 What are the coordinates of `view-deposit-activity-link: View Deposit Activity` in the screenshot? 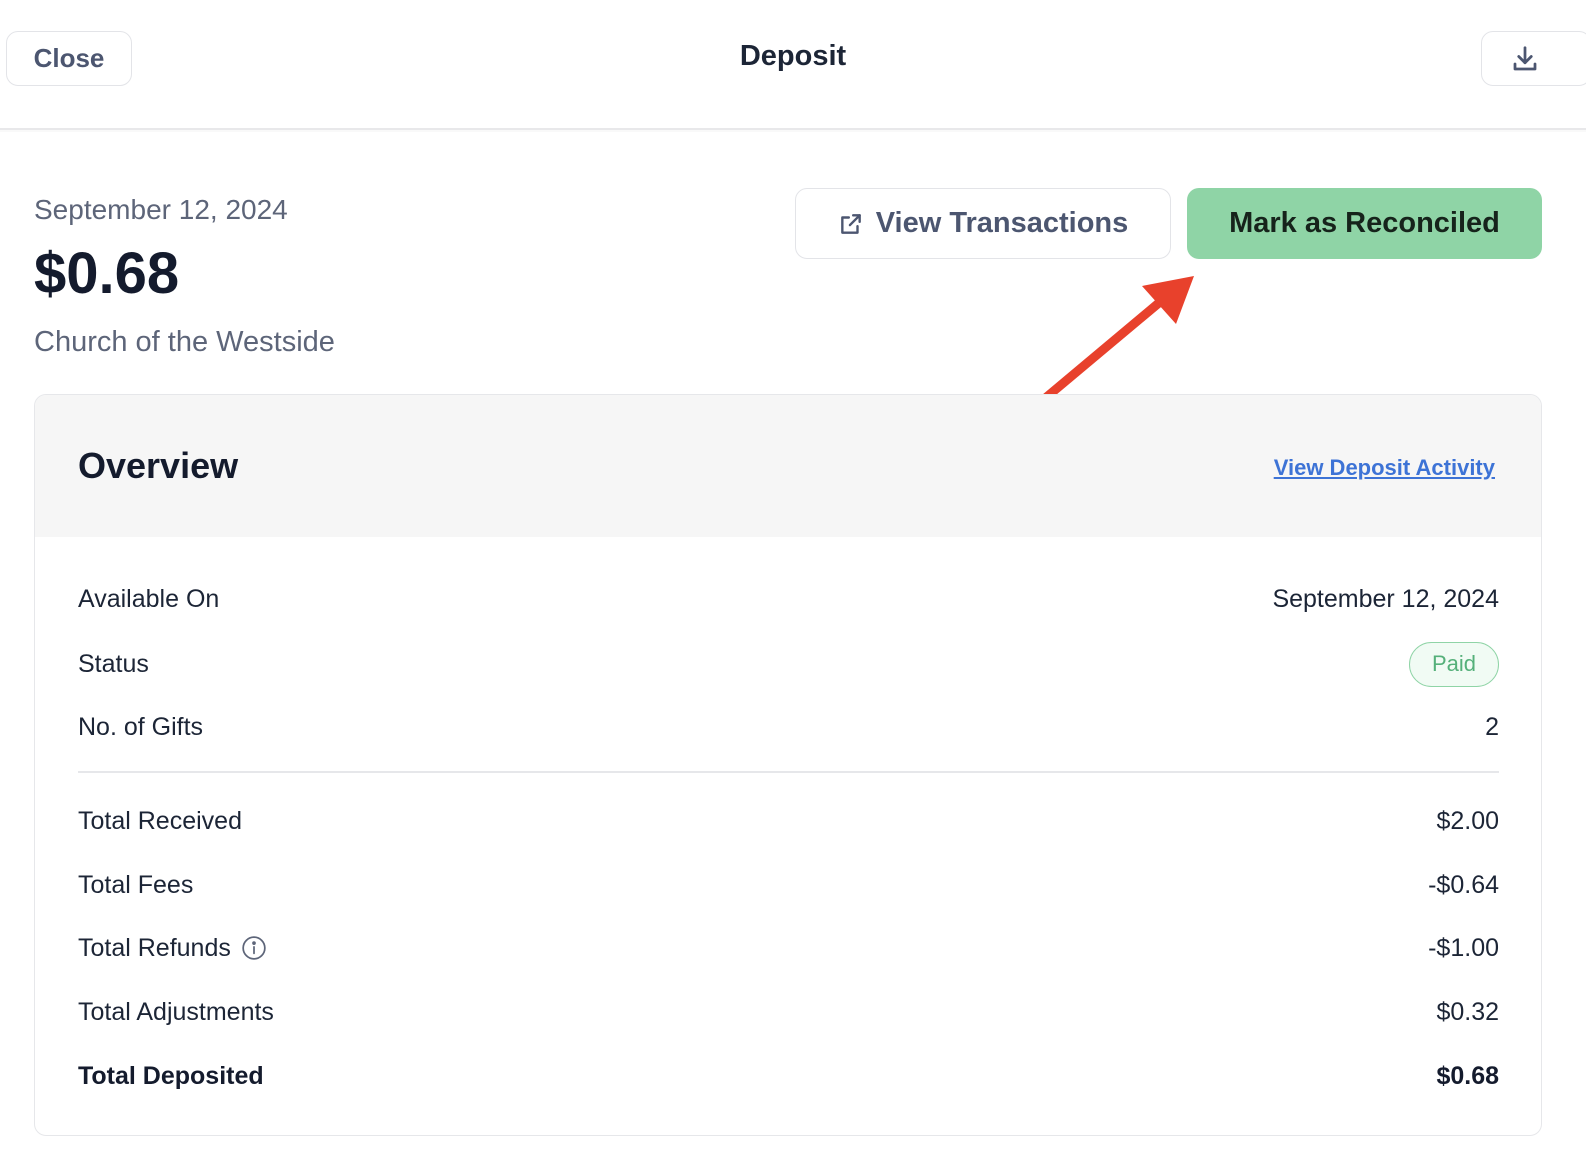 It's located at (1384, 468).